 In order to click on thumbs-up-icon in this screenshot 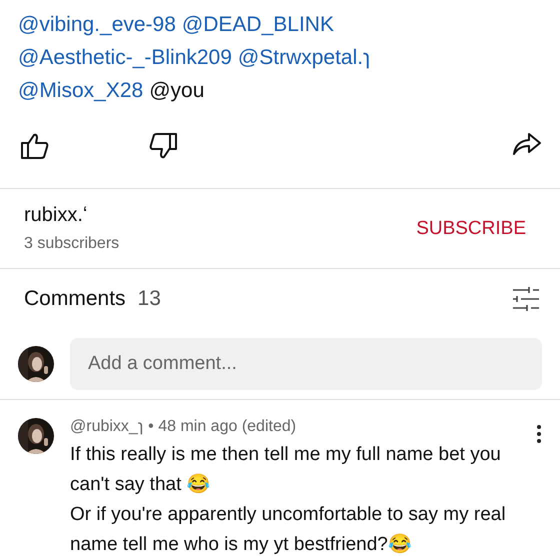, I will do `click(35, 146)`.